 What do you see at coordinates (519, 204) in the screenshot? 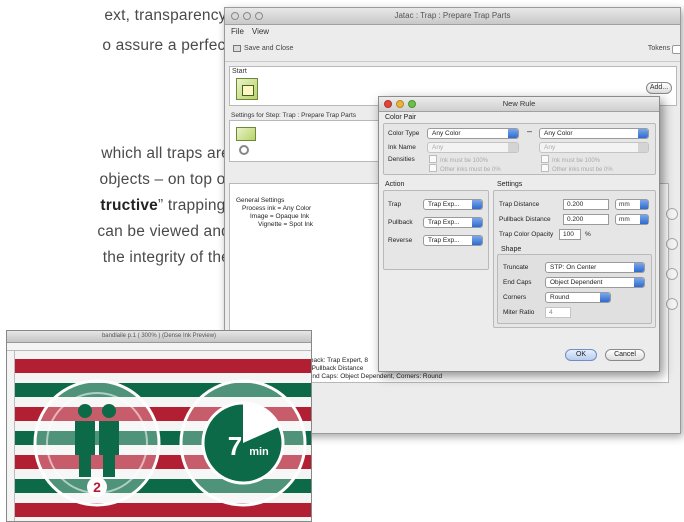
I see `trap-distance-label: Trap Distance` at bounding box center [519, 204].